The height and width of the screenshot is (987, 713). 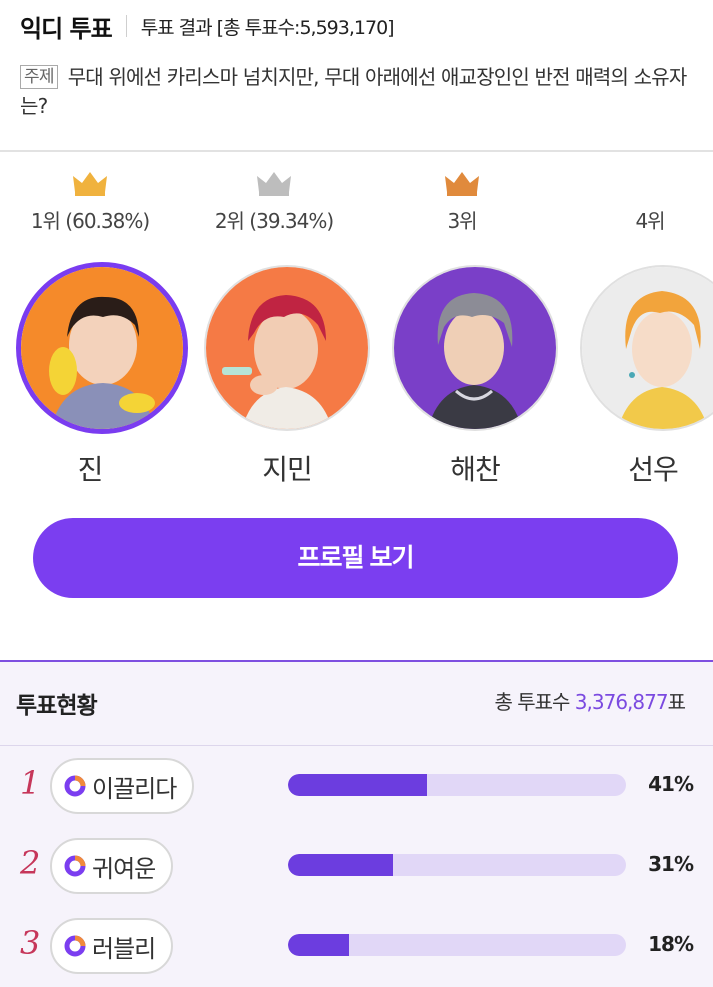 I want to click on percent-value: 18%, so click(x=671, y=944).